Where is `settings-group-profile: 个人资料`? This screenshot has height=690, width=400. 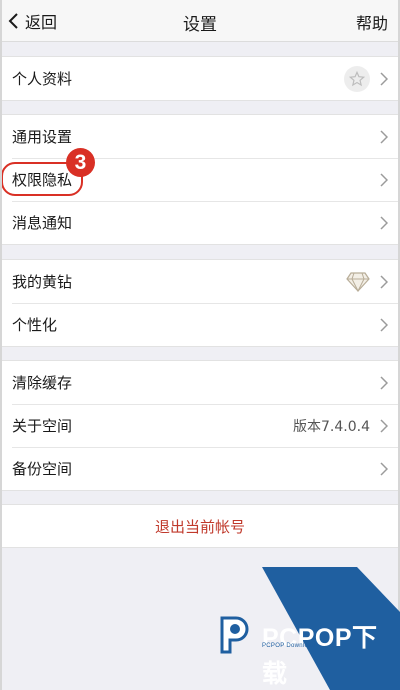 settings-group-profile: 个人资料 is located at coordinates (200, 78).